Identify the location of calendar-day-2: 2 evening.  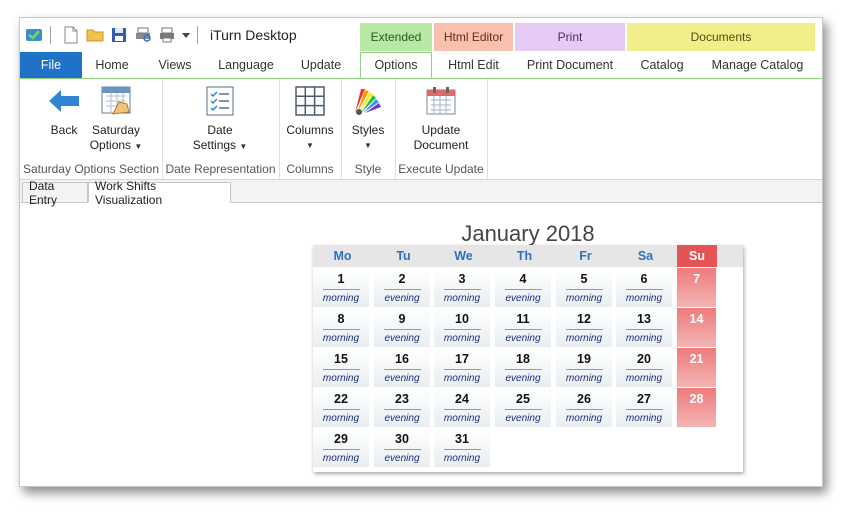
(402, 287).